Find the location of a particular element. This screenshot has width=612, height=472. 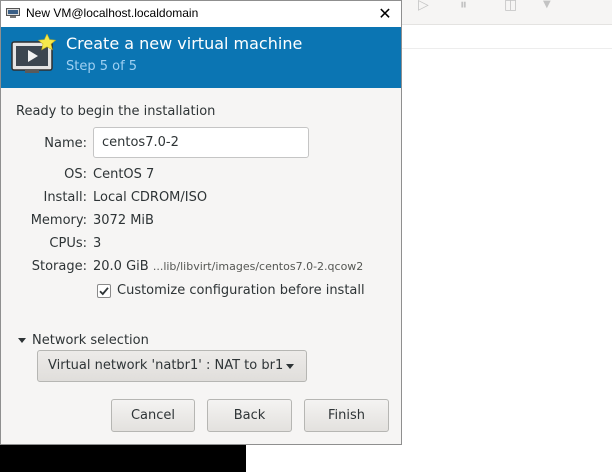

wizard-header: Create a new virtual machine Step 5 of 5 is located at coordinates (201, 57).